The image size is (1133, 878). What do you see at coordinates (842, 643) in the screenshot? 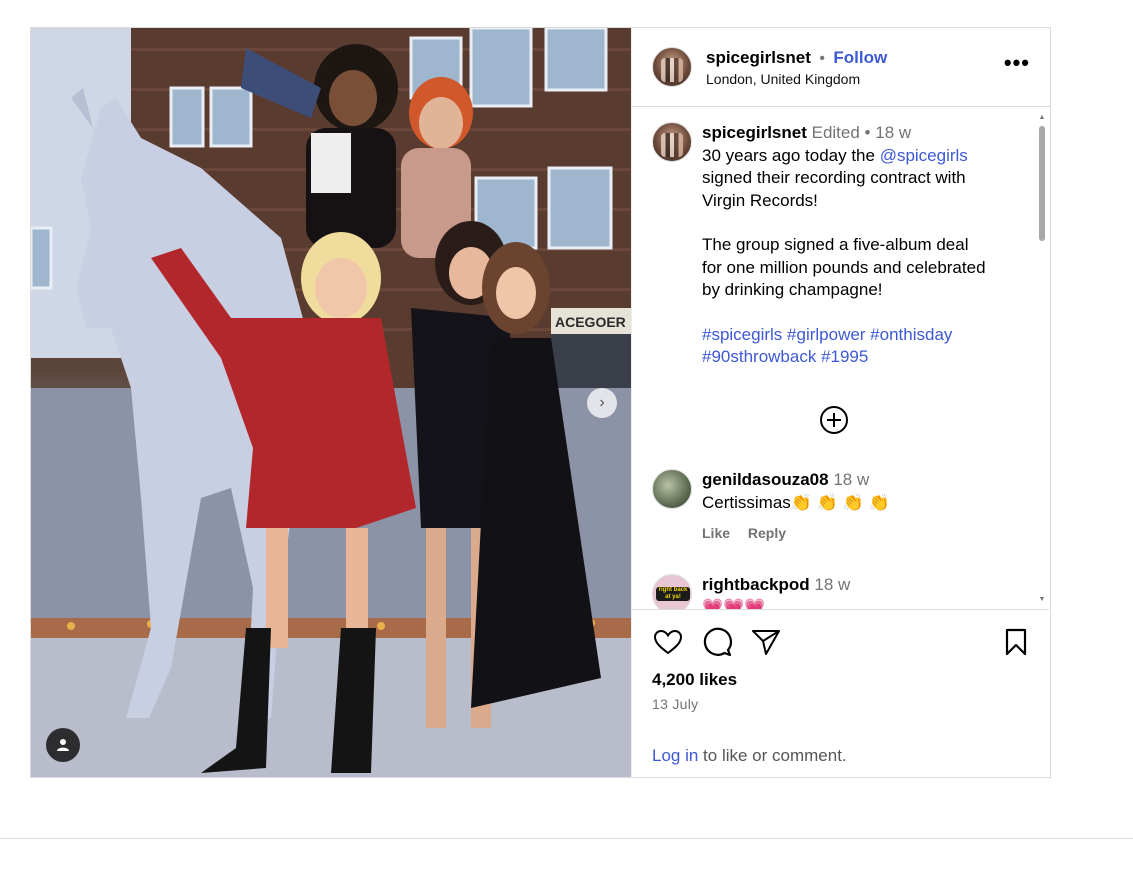
I see `action-icons` at bounding box center [842, 643].